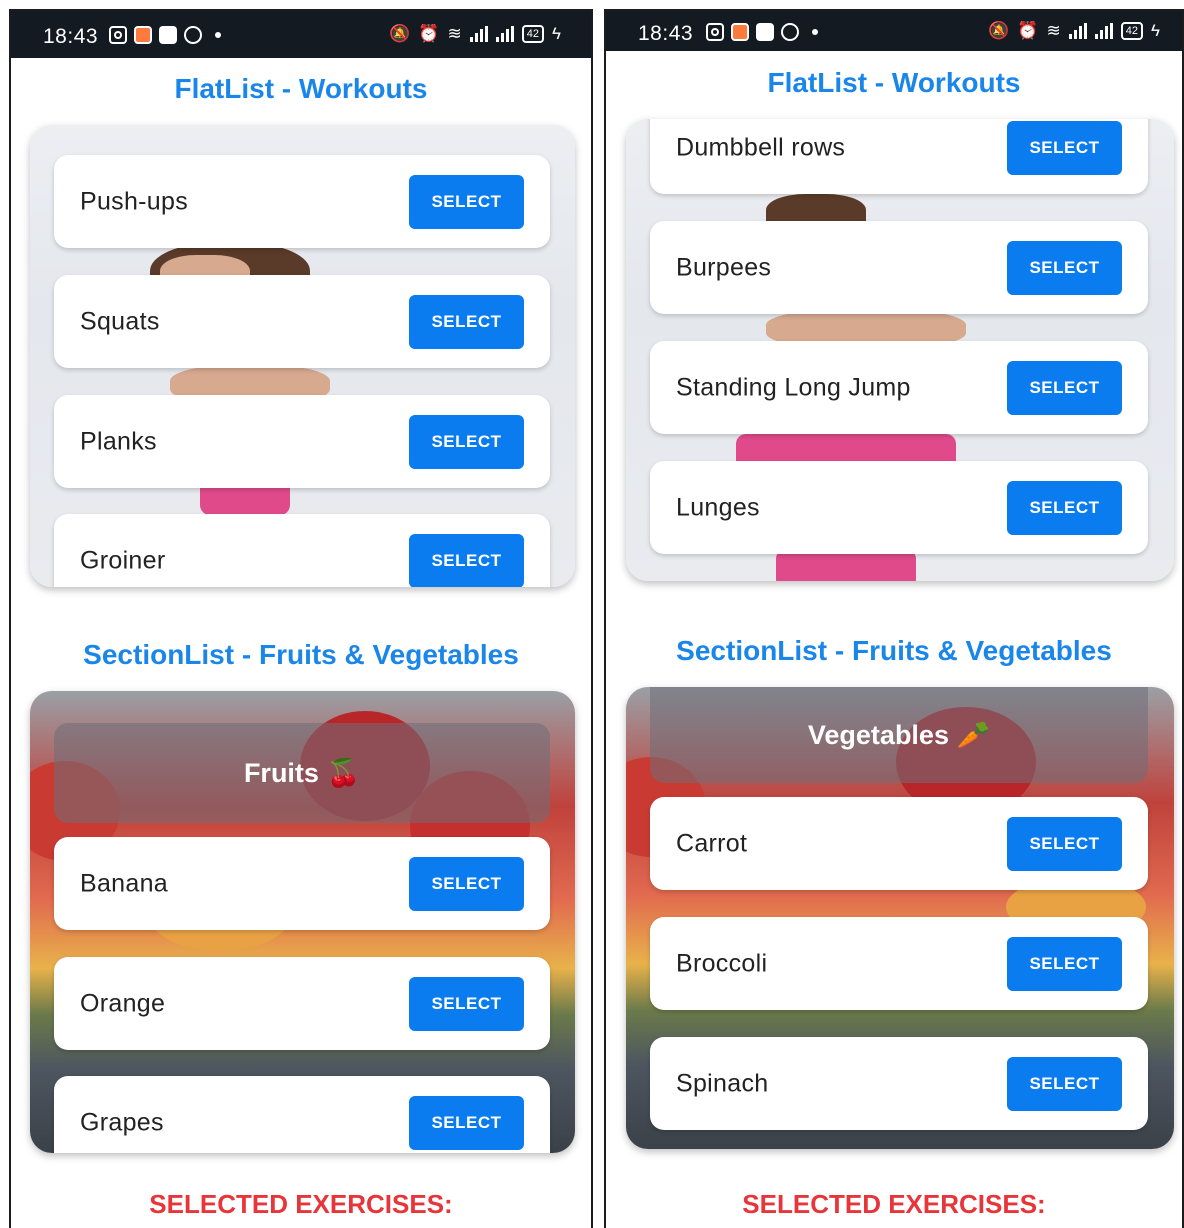 The image size is (1184, 1228). What do you see at coordinates (899, 156) in the screenshot?
I see `list-item: Dumbbell rows SELECT` at bounding box center [899, 156].